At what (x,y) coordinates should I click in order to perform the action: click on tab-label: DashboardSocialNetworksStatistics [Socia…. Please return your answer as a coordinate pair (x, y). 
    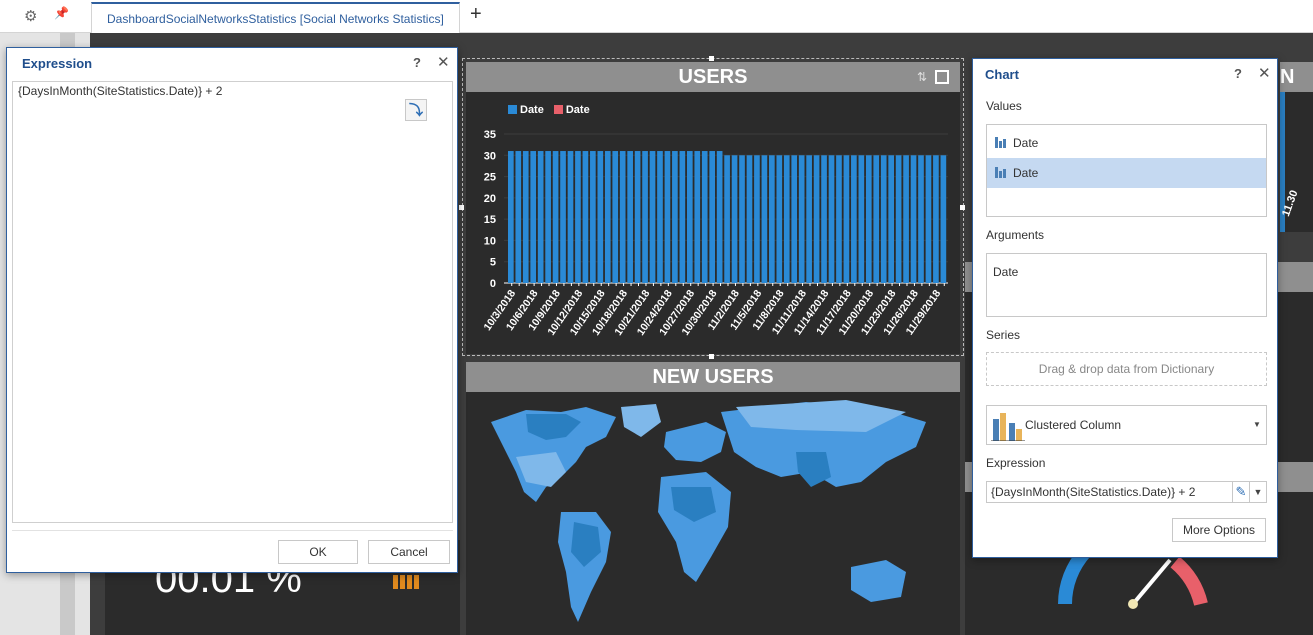
    Looking at the image, I should click on (275, 19).